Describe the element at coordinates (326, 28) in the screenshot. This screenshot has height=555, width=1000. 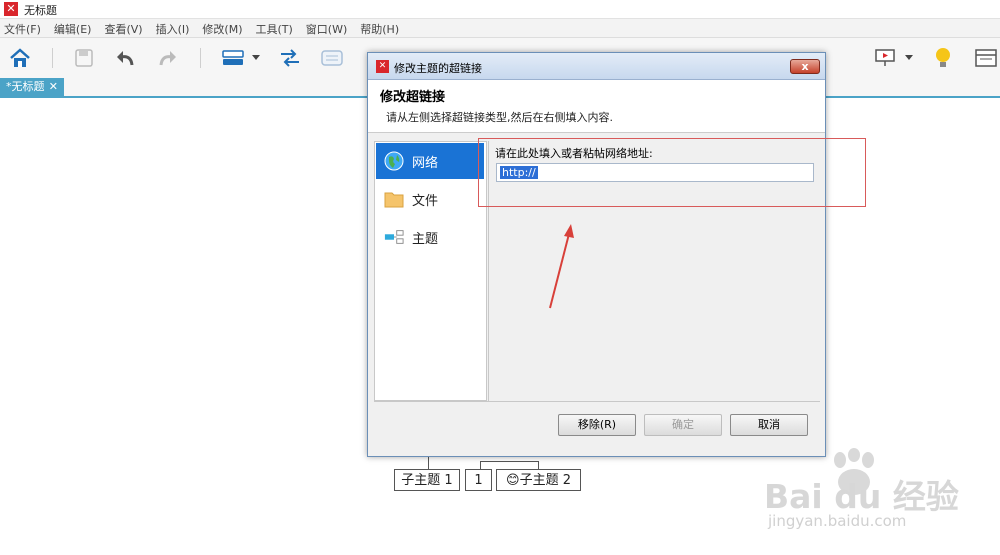
I see `menu-window: 窗口(W)` at that location.